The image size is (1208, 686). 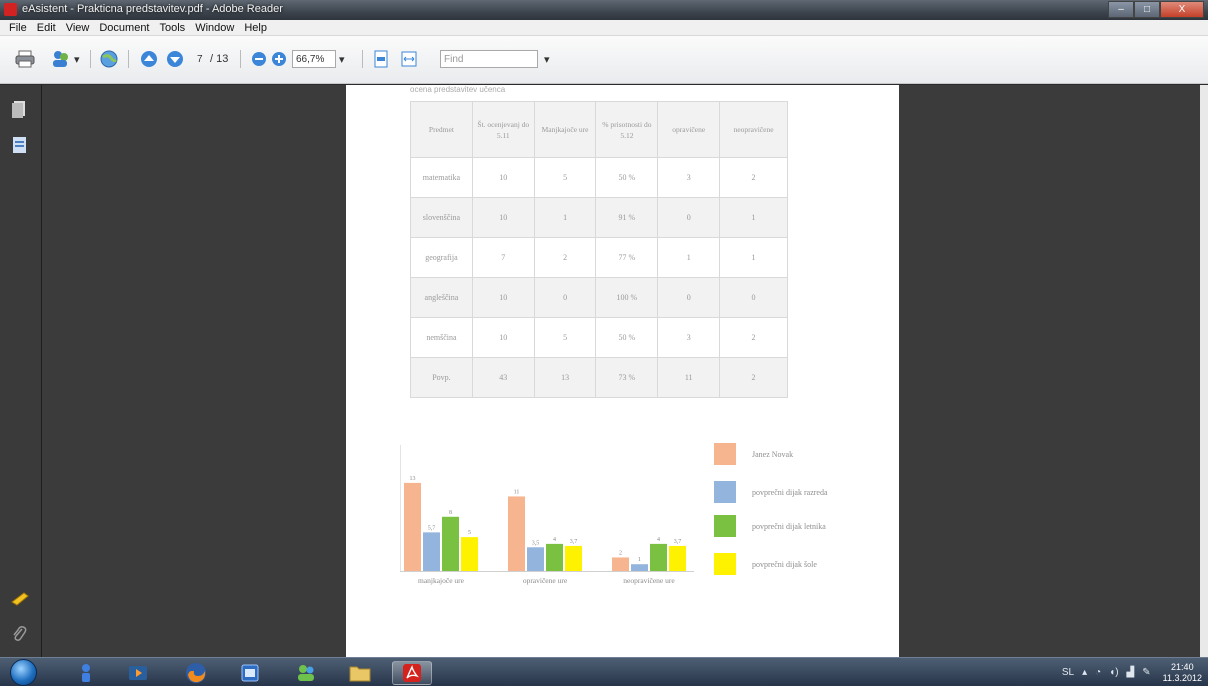 I want to click on zoom-out-button, so click(x=259, y=59).